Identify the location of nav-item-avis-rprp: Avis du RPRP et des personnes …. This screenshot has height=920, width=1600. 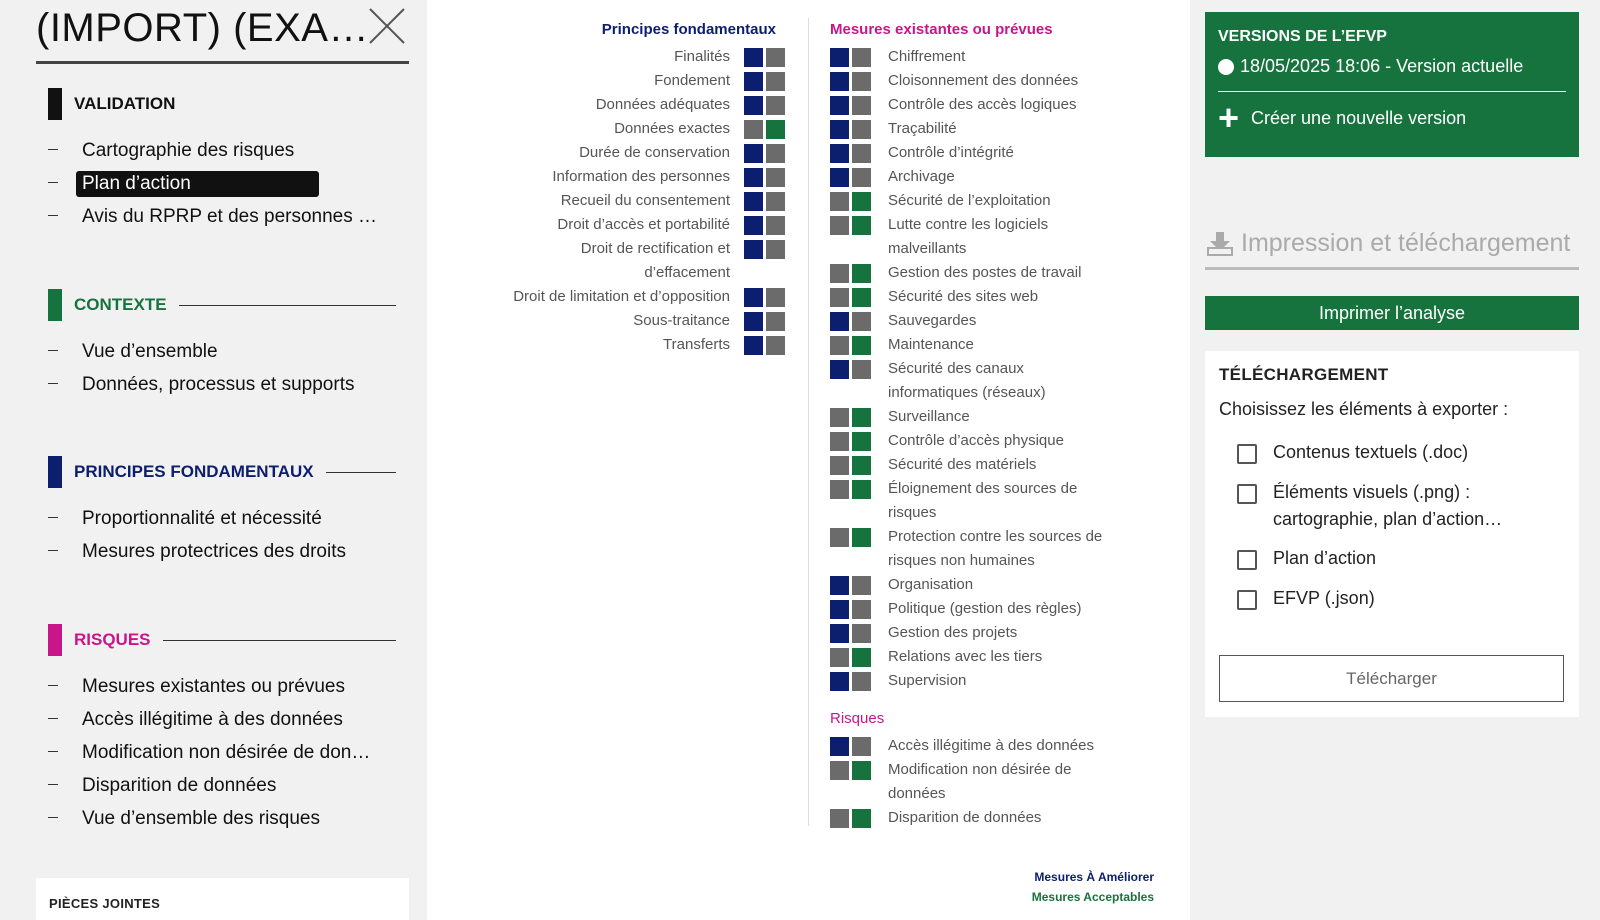
(222, 216).